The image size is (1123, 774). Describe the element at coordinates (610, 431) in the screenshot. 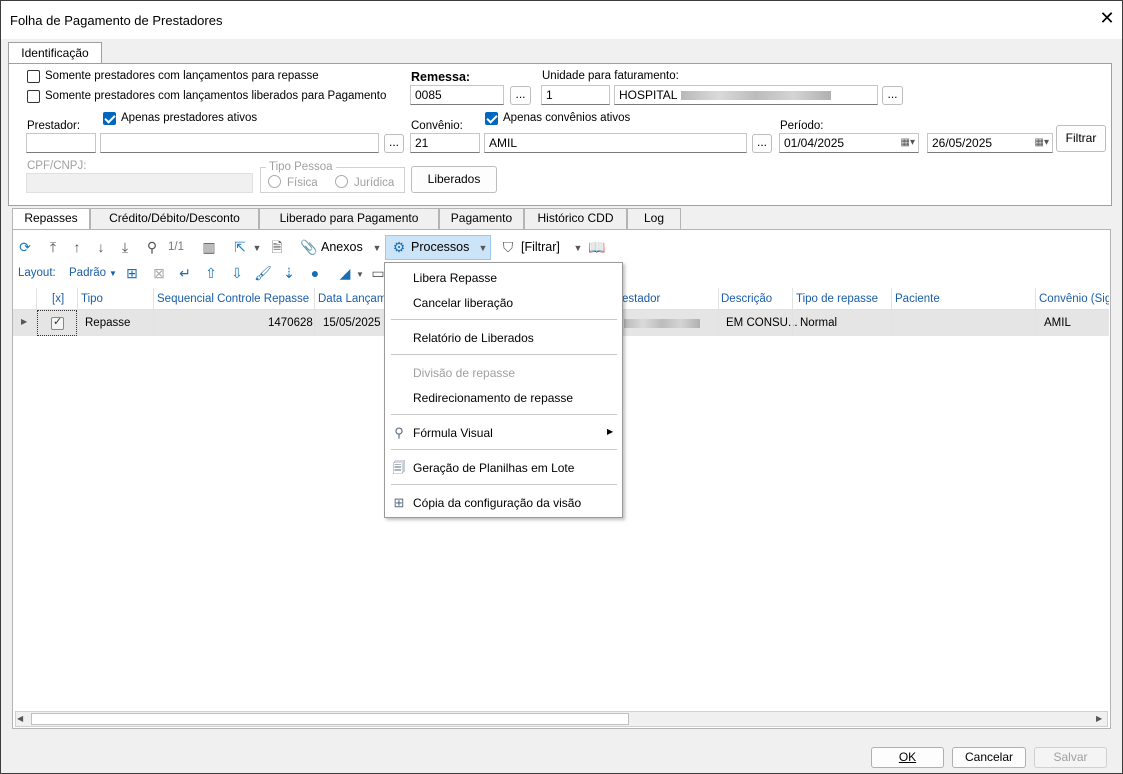

I see `submenu-arrow-icon: ▶` at that location.